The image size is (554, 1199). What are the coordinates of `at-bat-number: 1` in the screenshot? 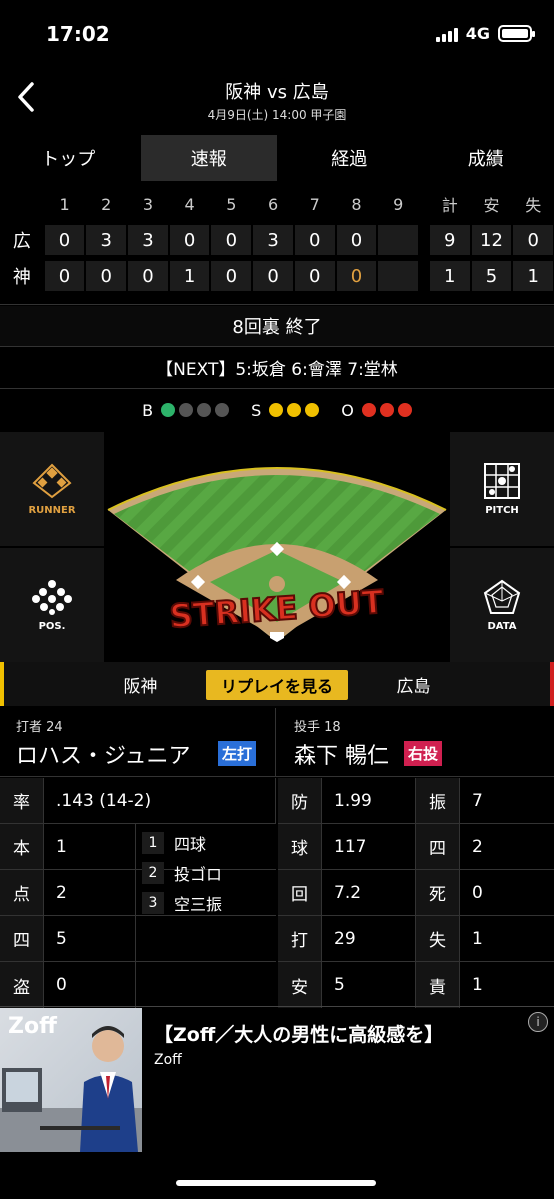 It's located at (153, 843).